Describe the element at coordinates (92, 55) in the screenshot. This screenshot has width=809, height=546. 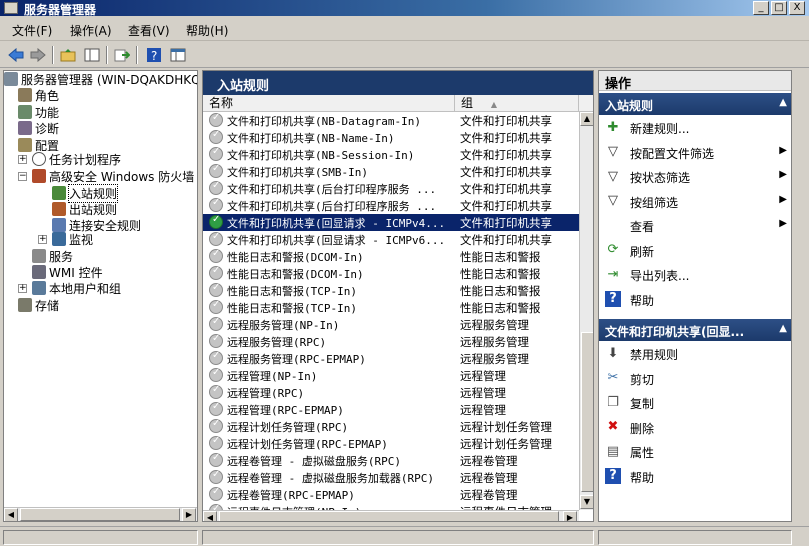
I see `show-hide-tree-button` at that location.